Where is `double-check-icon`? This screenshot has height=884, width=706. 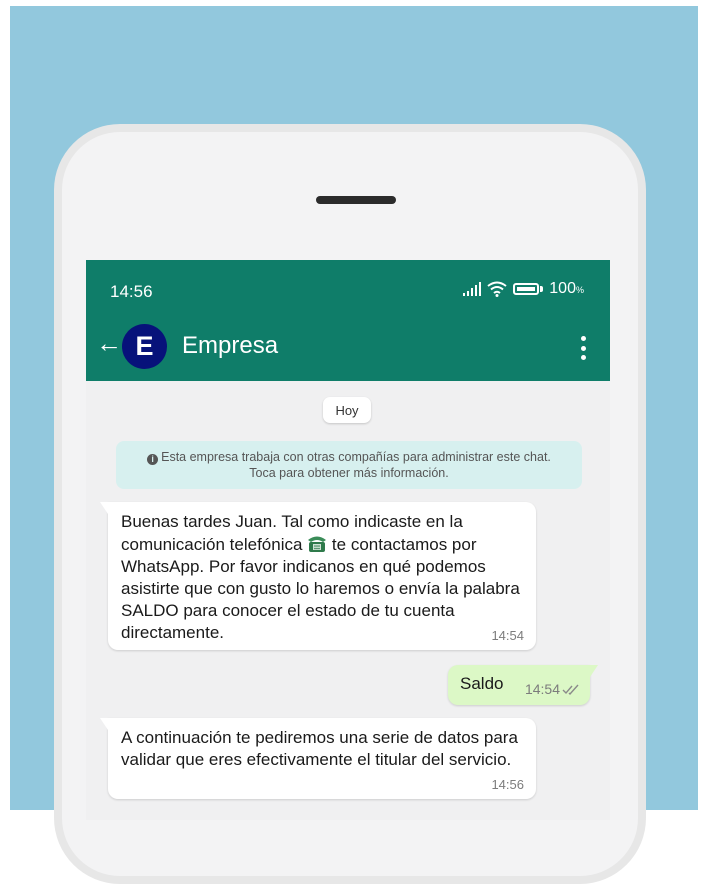 double-check-icon is located at coordinates (570, 689).